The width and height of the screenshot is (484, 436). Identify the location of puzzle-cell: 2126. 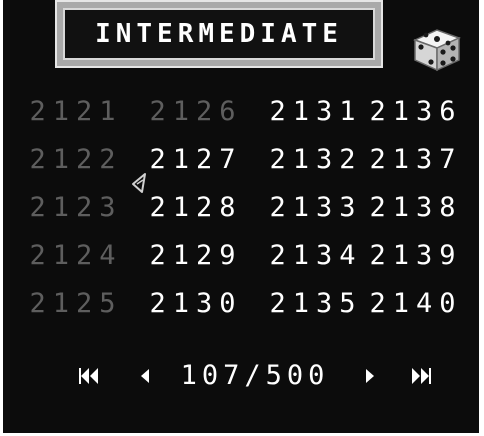
(196, 112).